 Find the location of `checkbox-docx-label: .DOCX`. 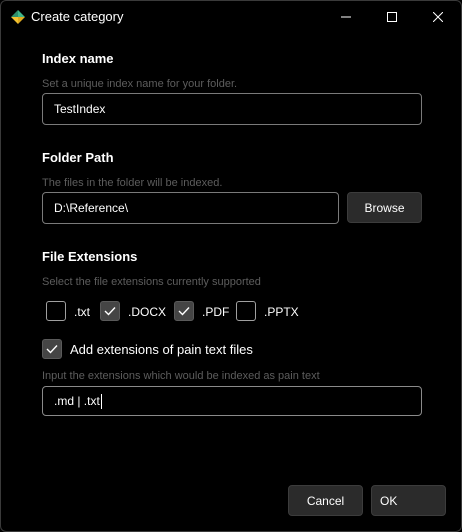

checkbox-docx-label: .DOCX is located at coordinates (147, 312).